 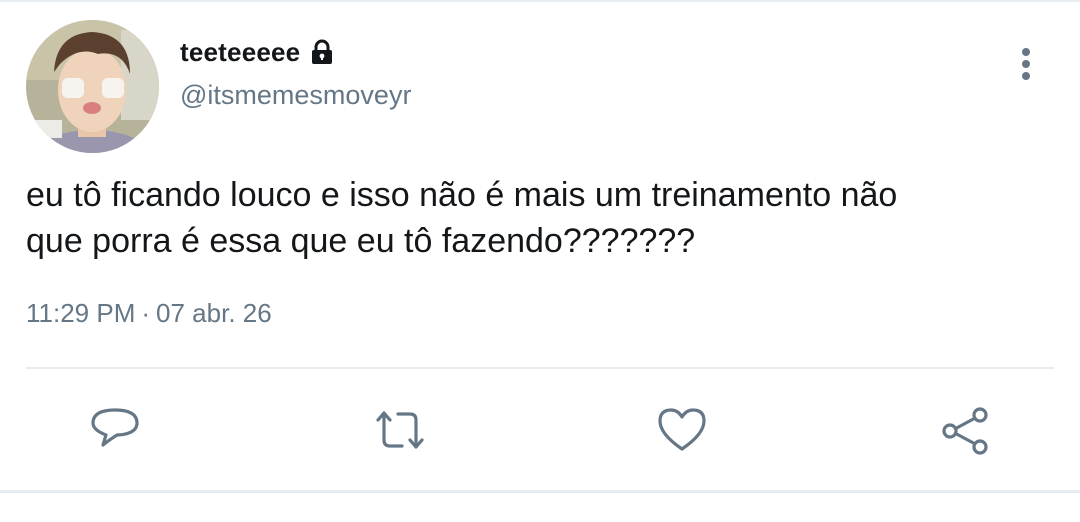 I want to click on user-handle: @itsmemesmoveyr, so click(x=295, y=95).